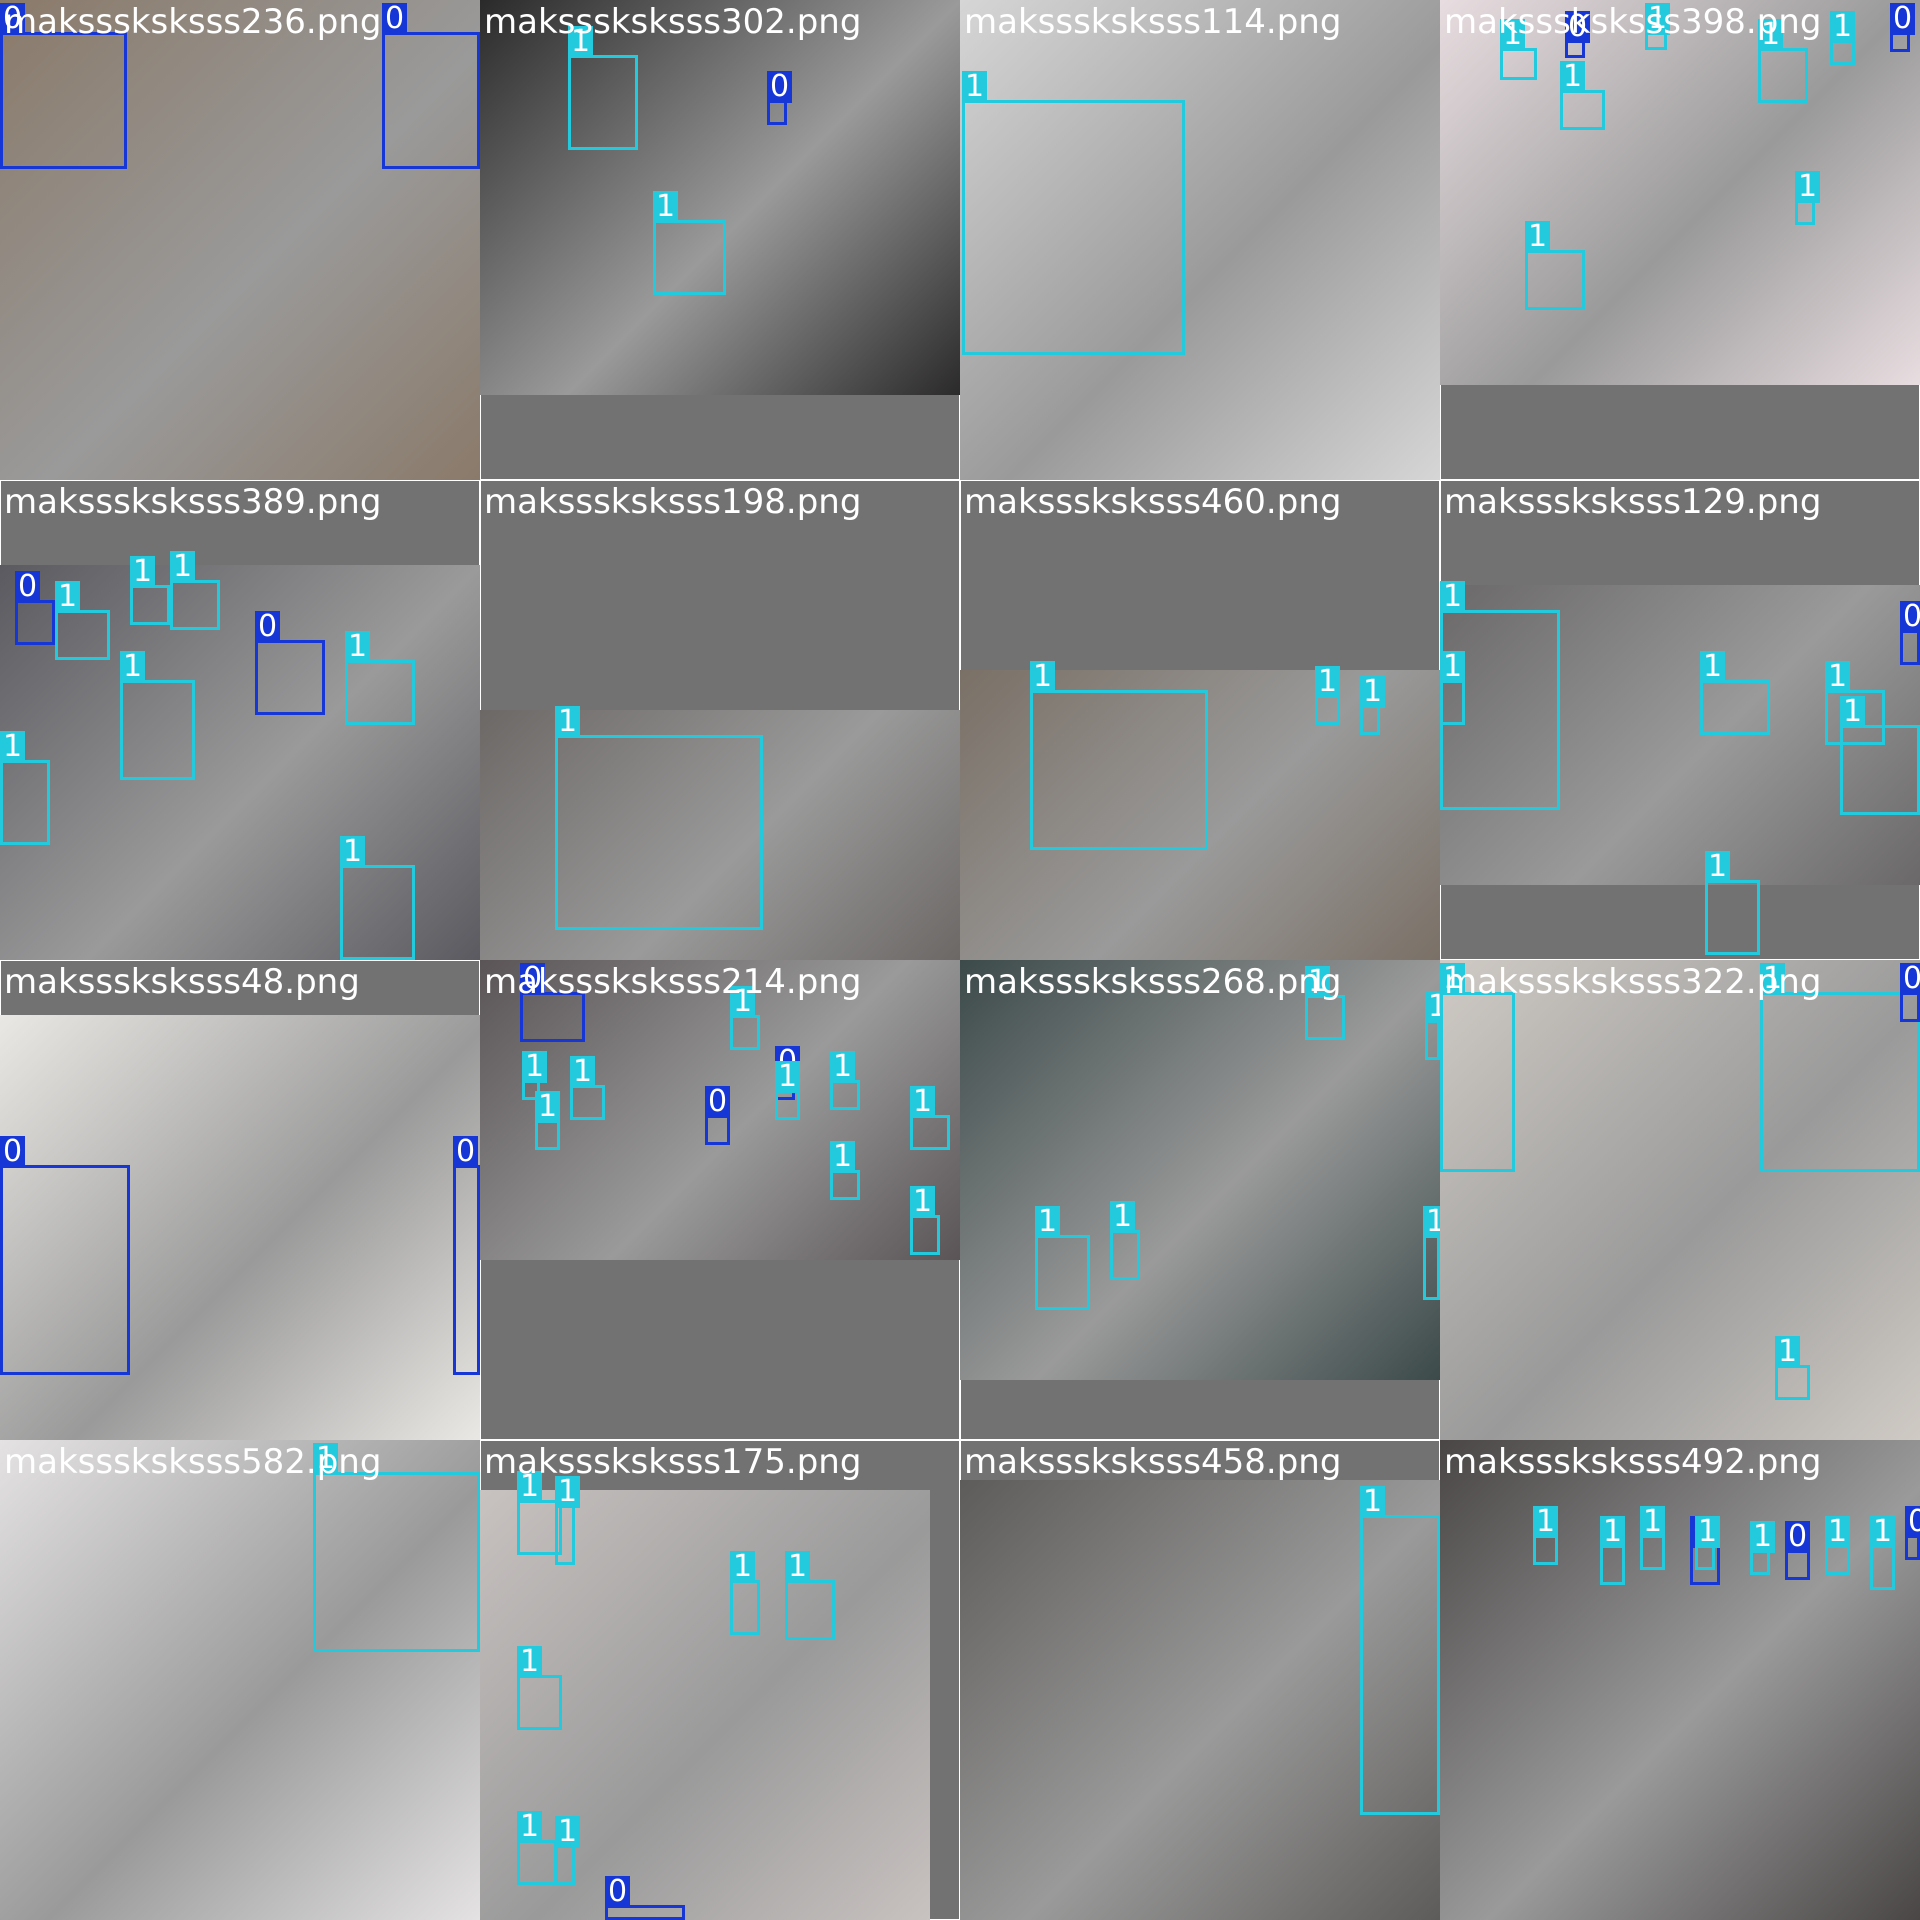 The image size is (1920, 1920). What do you see at coordinates (240, 1200) in the screenshot?
I see `mosaic-tile: maksssksksss48.png 0 0` at bounding box center [240, 1200].